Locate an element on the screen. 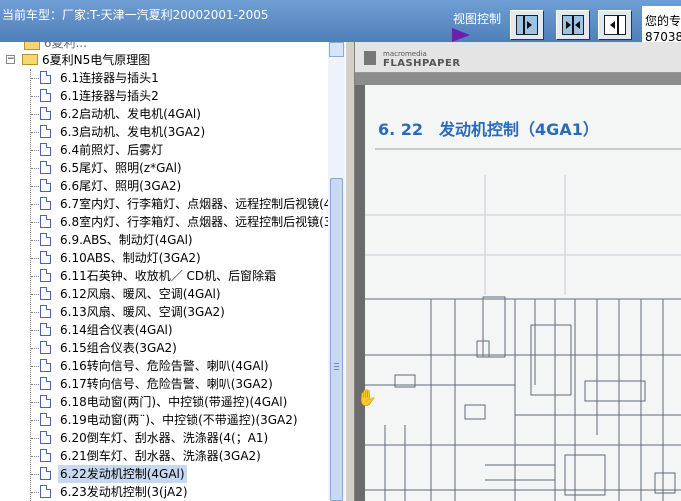 The image size is (681, 501). tree-item: 6.1连接器与插头2 is located at coordinates (164, 96).